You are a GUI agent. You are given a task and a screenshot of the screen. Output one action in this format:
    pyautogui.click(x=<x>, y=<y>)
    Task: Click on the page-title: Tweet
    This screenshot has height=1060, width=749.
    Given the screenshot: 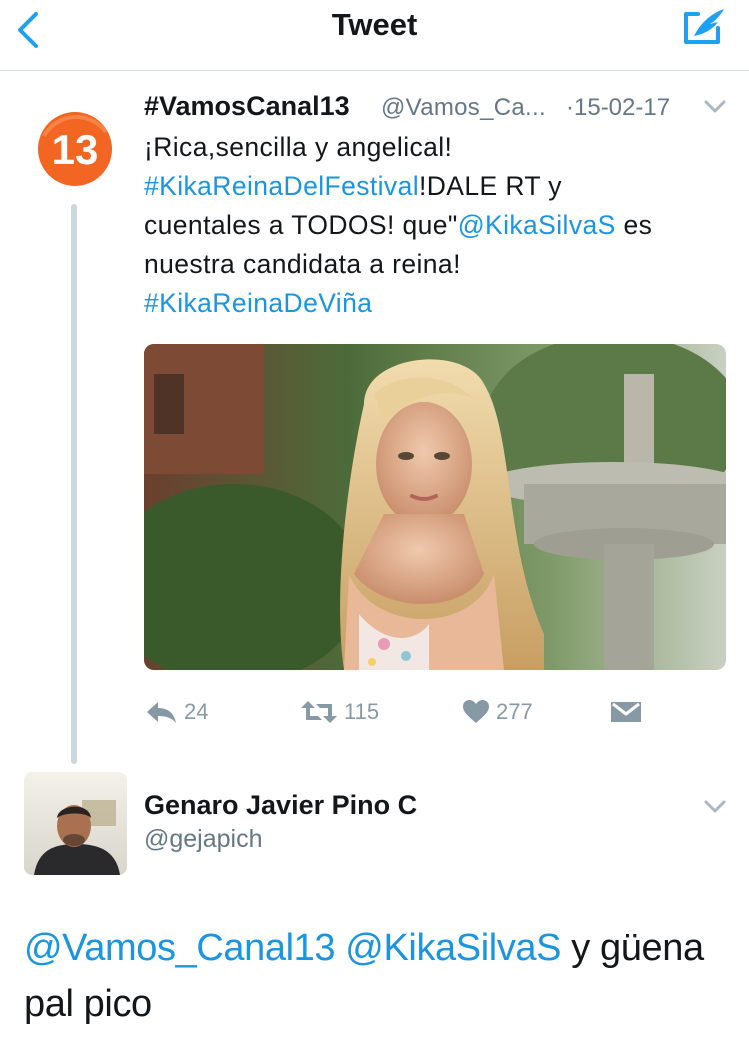 What is the action you would take?
    pyautogui.click(x=374, y=24)
    